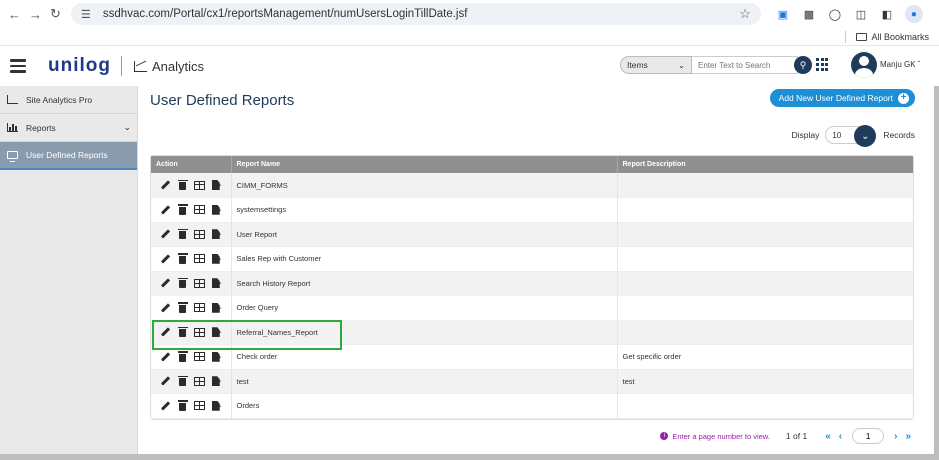  Describe the element at coordinates (424, 164) in the screenshot. I see `column-header-report-name: Report Name` at that location.